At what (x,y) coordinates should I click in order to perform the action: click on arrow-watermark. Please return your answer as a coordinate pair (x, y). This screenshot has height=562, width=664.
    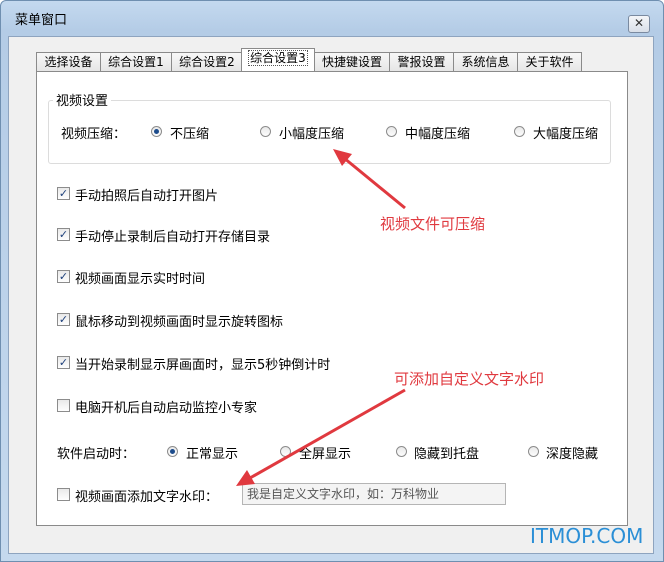
    Looking at the image, I should click on (321, 437).